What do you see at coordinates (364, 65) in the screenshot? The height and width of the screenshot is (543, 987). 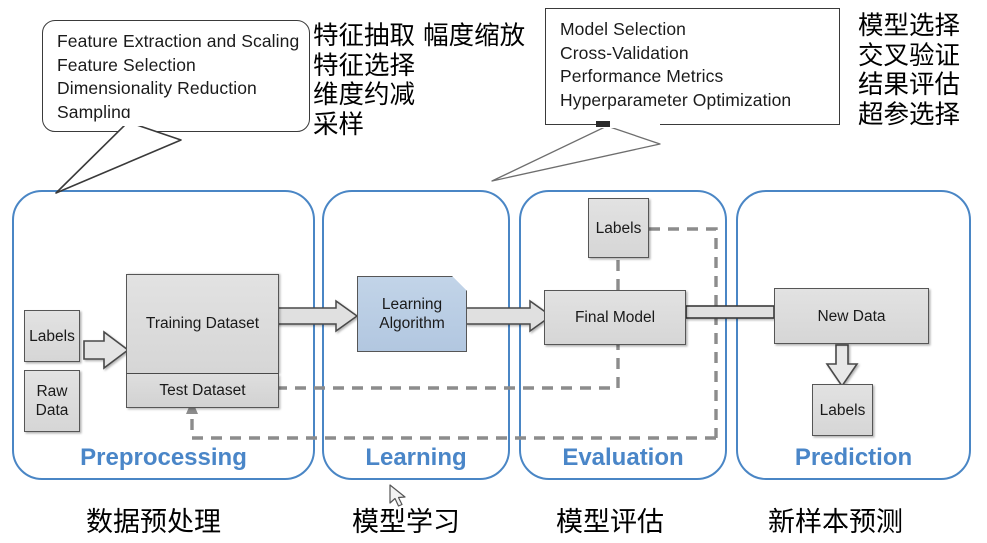 I see `left-annotation-line: 特征选择` at bounding box center [364, 65].